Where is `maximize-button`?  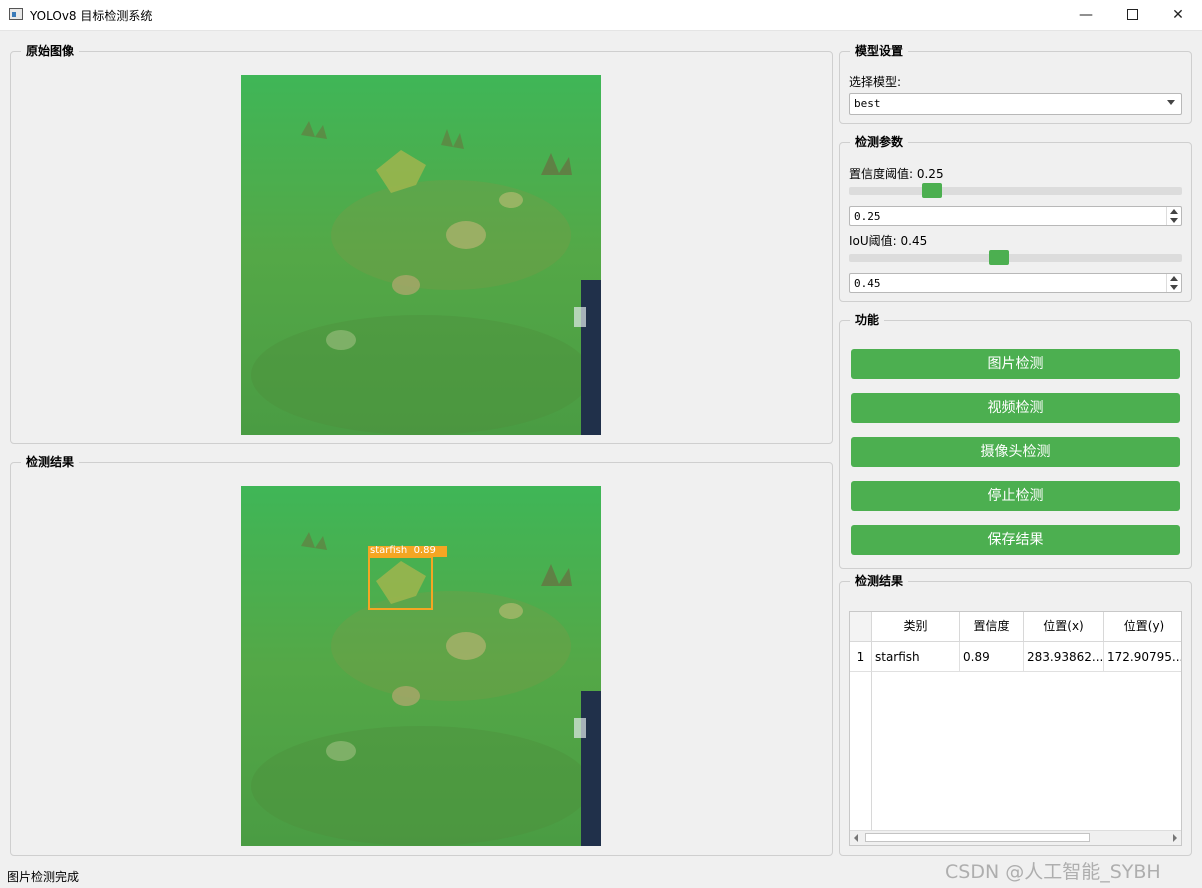 maximize-button is located at coordinates (1132, 15).